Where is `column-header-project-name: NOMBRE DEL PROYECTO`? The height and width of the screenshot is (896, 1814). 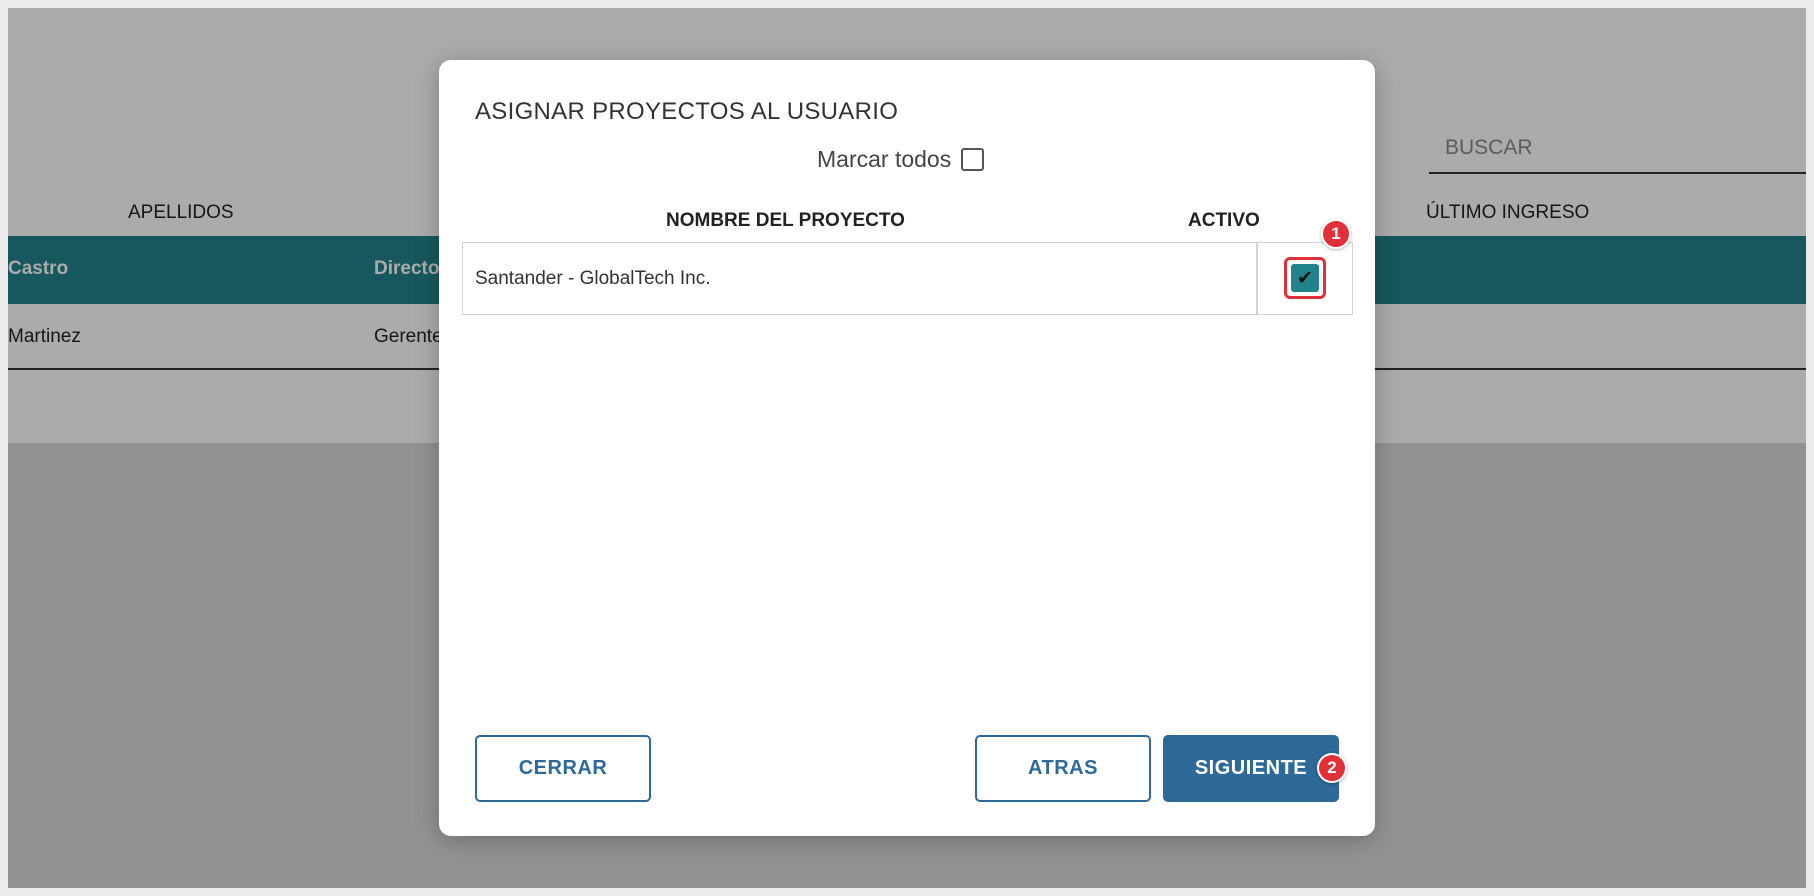 column-header-project-name: NOMBRE DEL PROYECTO is located at coordinates (785, 220).